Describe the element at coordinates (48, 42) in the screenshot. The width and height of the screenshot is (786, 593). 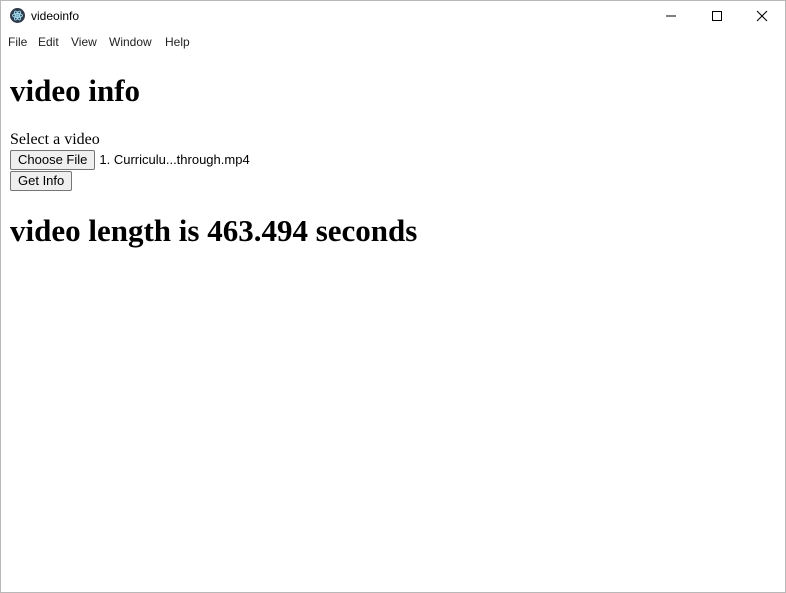
I see `menu-edit: Edit` at that location.